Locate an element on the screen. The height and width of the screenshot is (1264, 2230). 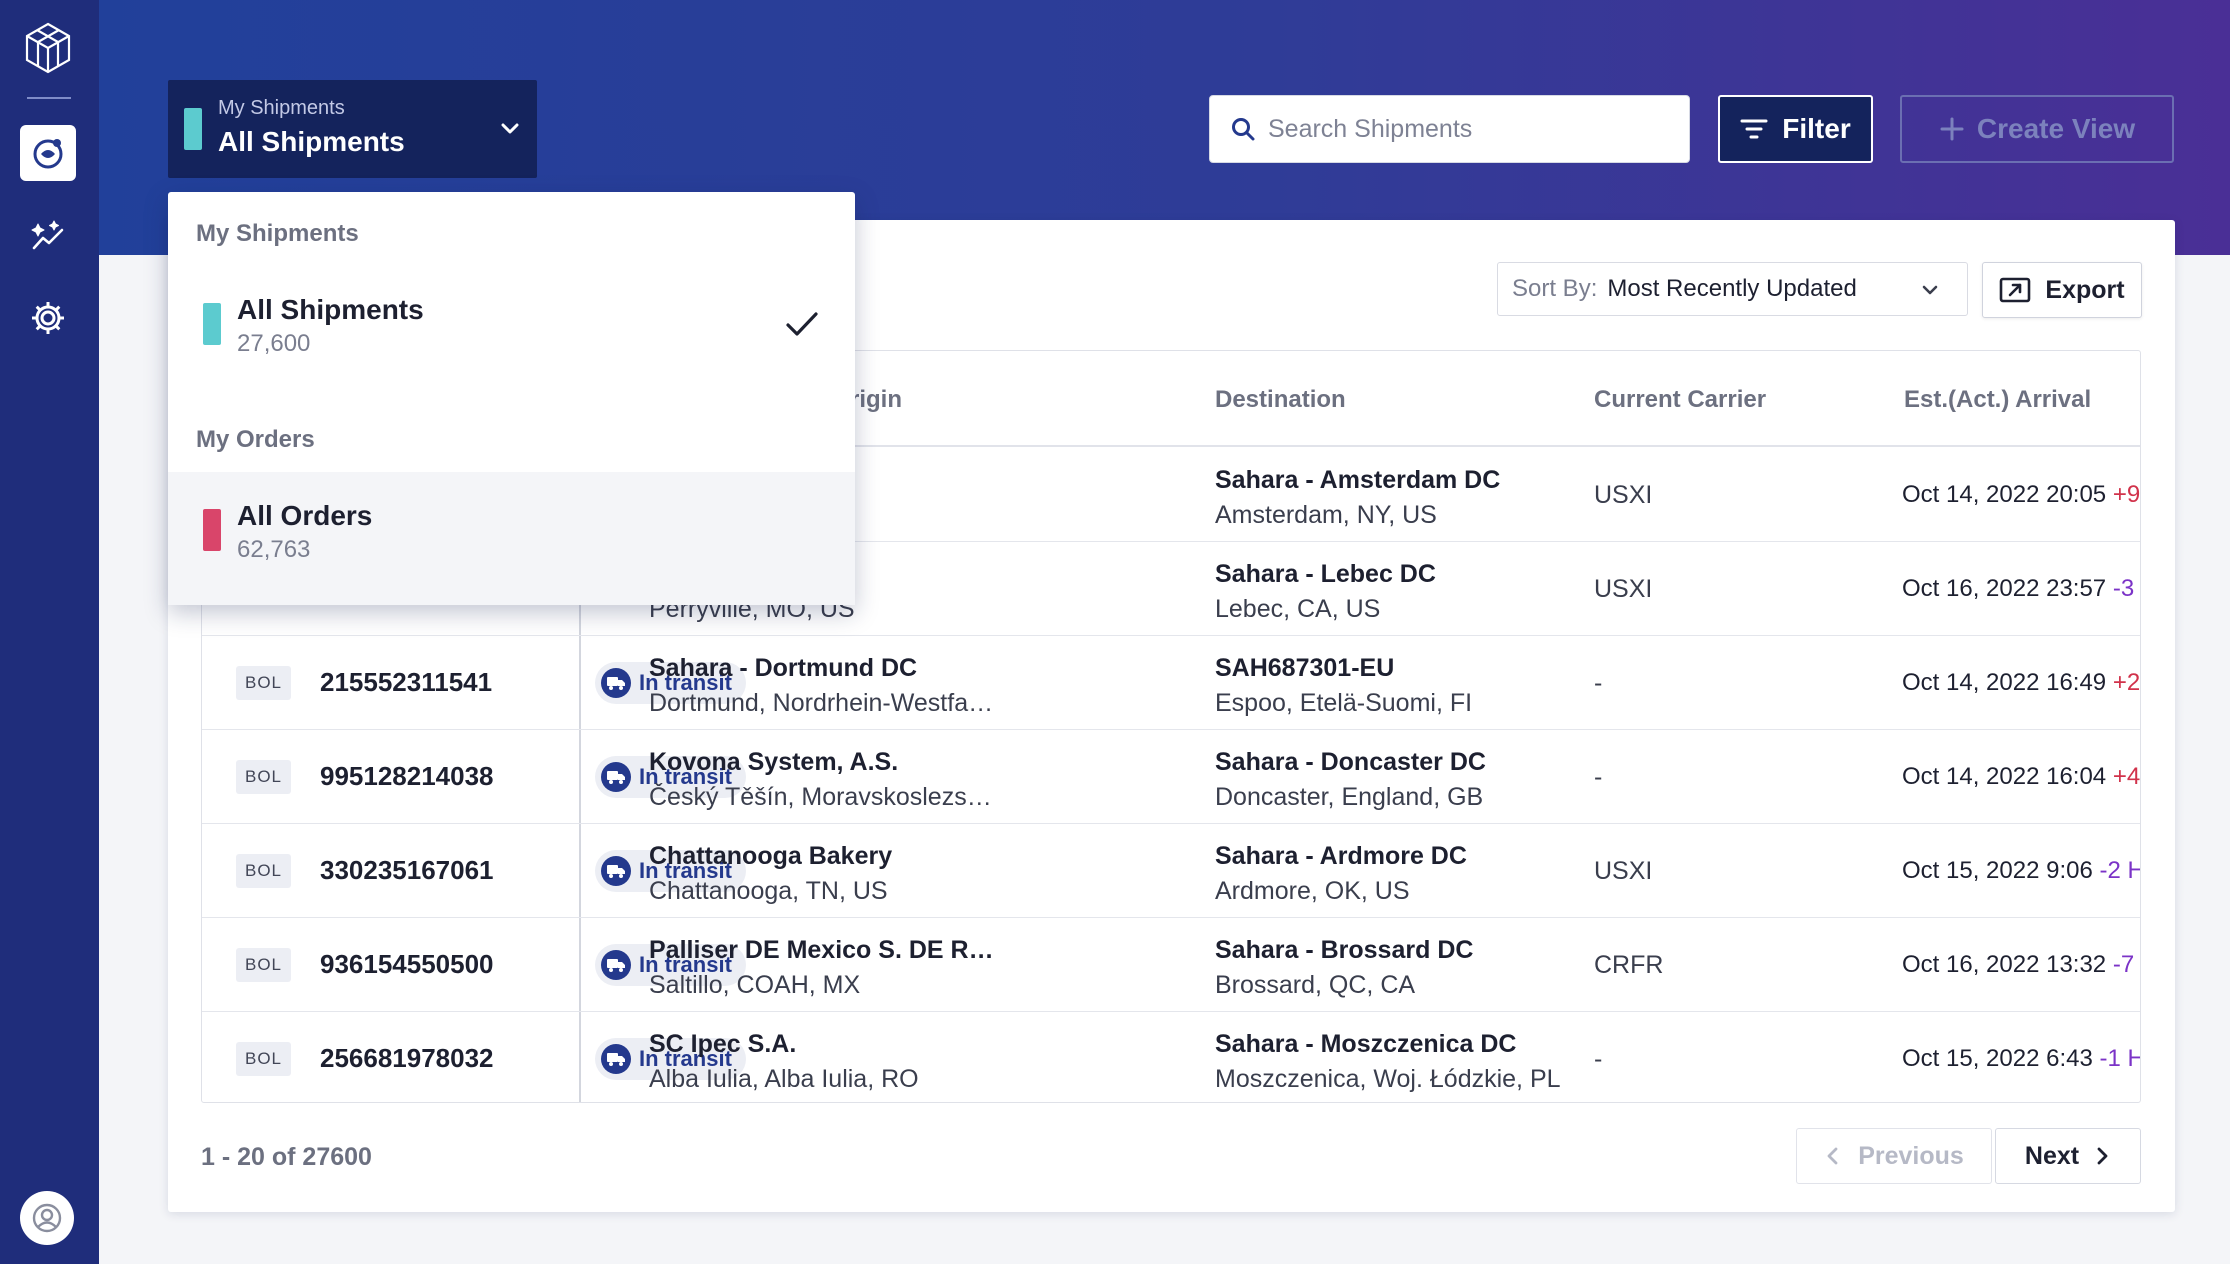
column-destination: Destination is located at coordinates (1280, 400).